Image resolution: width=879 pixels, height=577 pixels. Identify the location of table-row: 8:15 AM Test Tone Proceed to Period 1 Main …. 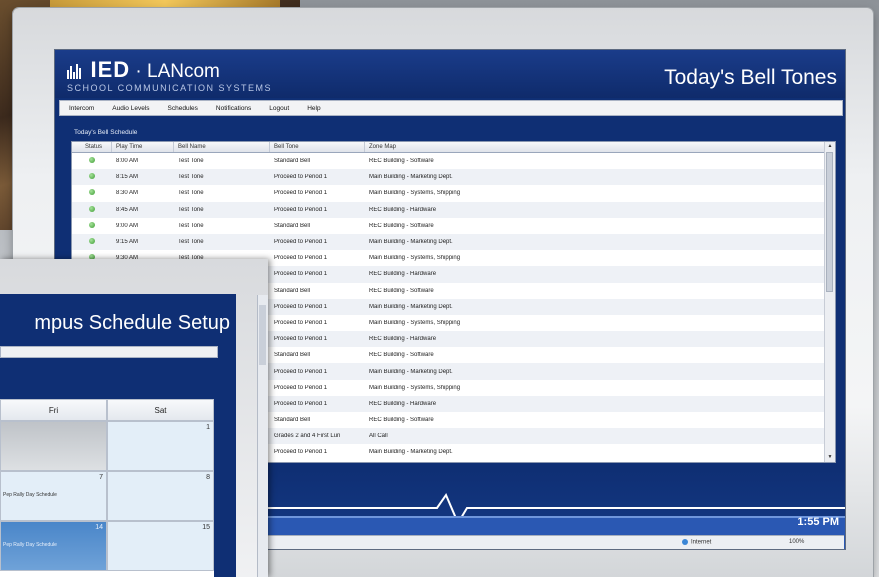
(448, 177).